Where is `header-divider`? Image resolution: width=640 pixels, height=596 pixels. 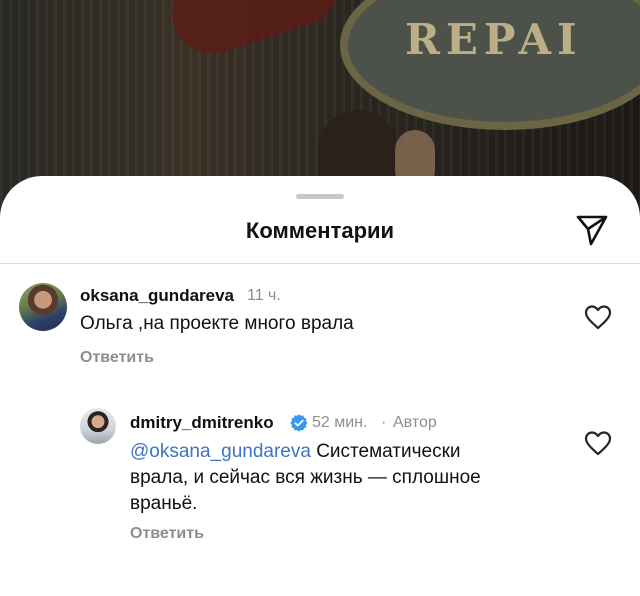
header-divider is located at coordinates (320, 263).